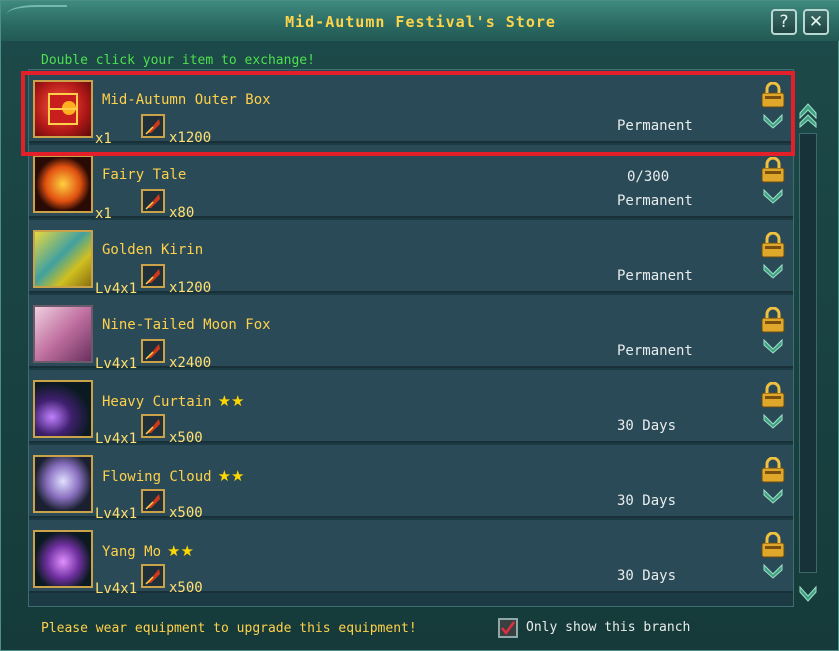 This screenshot has height=651, width=839. What do you see at coordinates (178, 60) in the screenshot?
I see `exchange-hint: Double click your item to exchange!` at bounding box center [178, 60].